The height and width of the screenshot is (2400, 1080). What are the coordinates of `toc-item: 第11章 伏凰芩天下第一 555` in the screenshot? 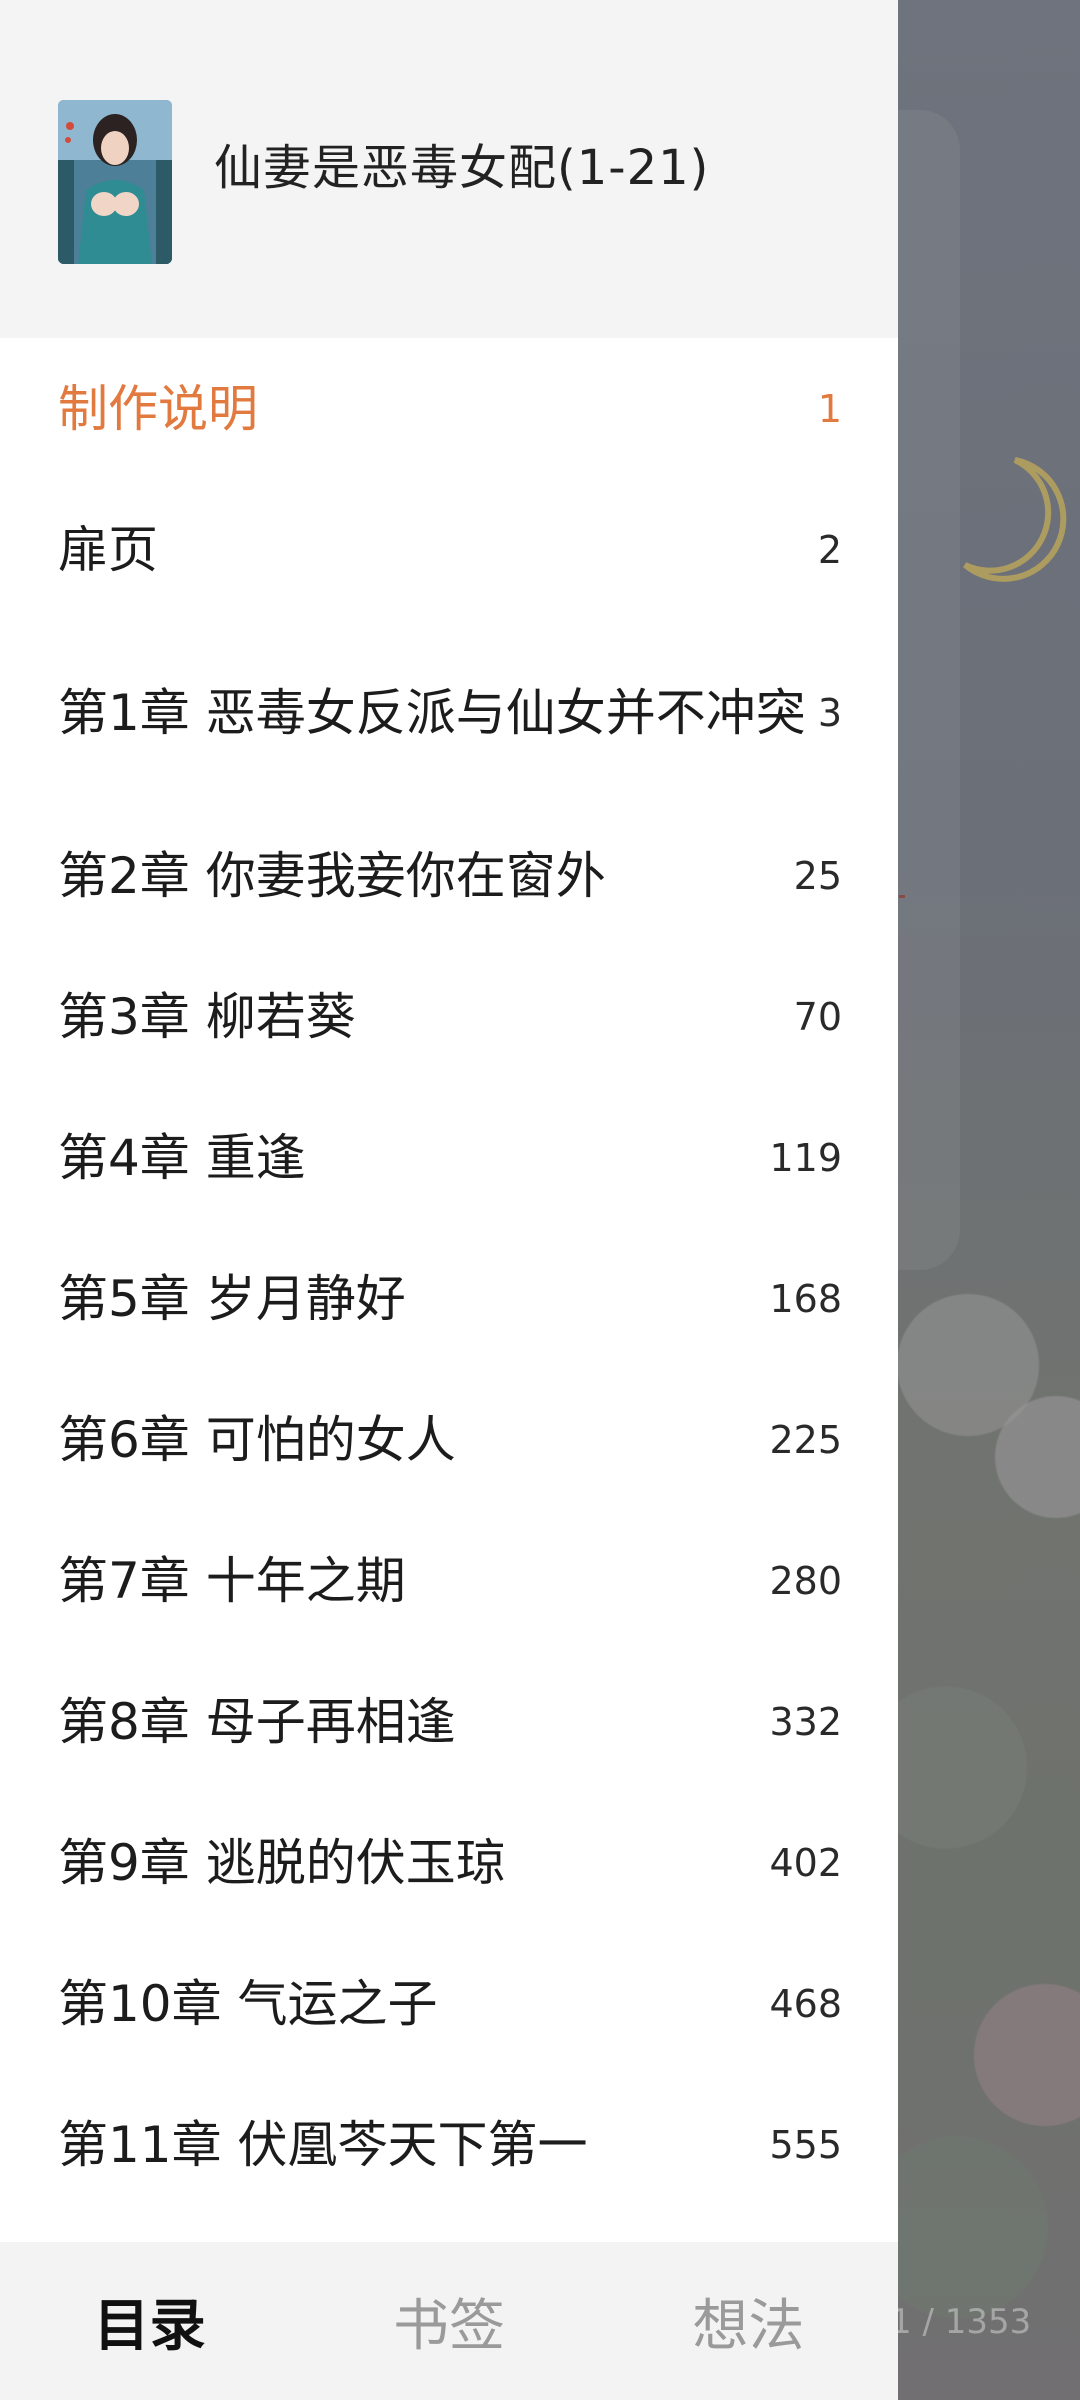 It's located at (449, 2144).